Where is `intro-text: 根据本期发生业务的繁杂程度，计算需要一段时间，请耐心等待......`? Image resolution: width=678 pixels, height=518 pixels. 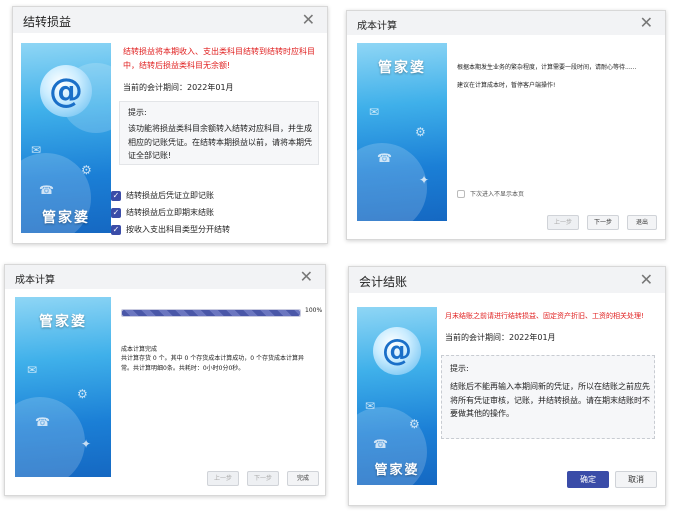 intro-text: 根据本期发生业务的繁杂程度，计算需要一段时间，请耐心等待...... is located at coordinates (547, 67).